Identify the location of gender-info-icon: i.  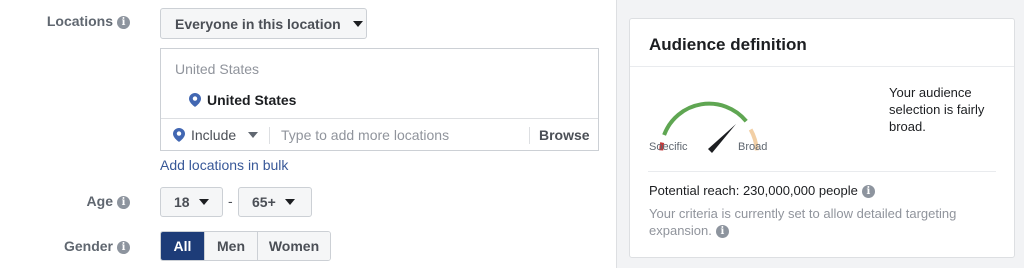
(123, 247).